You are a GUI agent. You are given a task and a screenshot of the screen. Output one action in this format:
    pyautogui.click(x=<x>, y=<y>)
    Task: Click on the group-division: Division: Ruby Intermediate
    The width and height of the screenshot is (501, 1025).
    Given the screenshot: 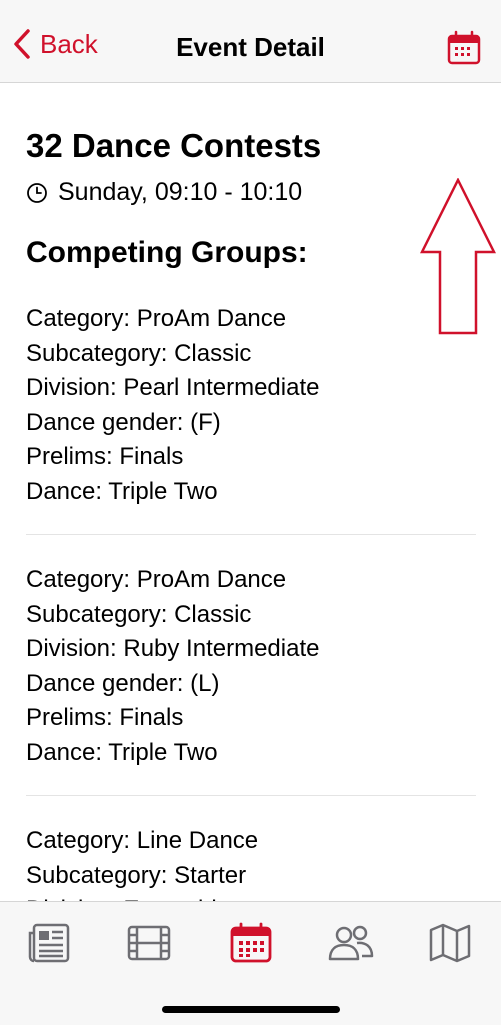 What is the action you would take?
    pyautogui.click(x=173, y=648)
    